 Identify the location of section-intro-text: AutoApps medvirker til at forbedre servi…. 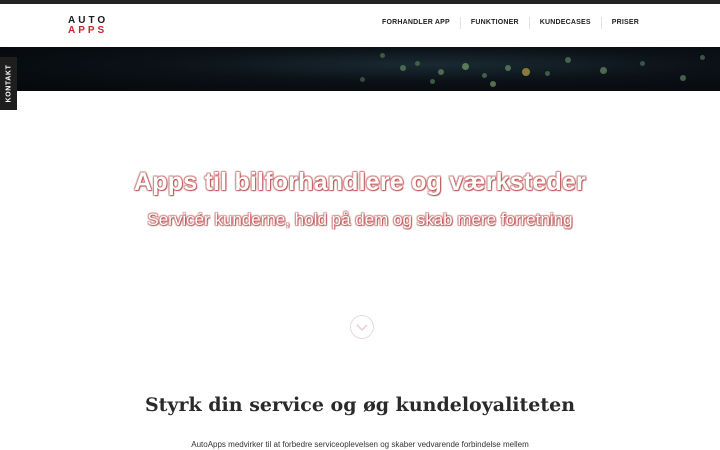
(360, 444).